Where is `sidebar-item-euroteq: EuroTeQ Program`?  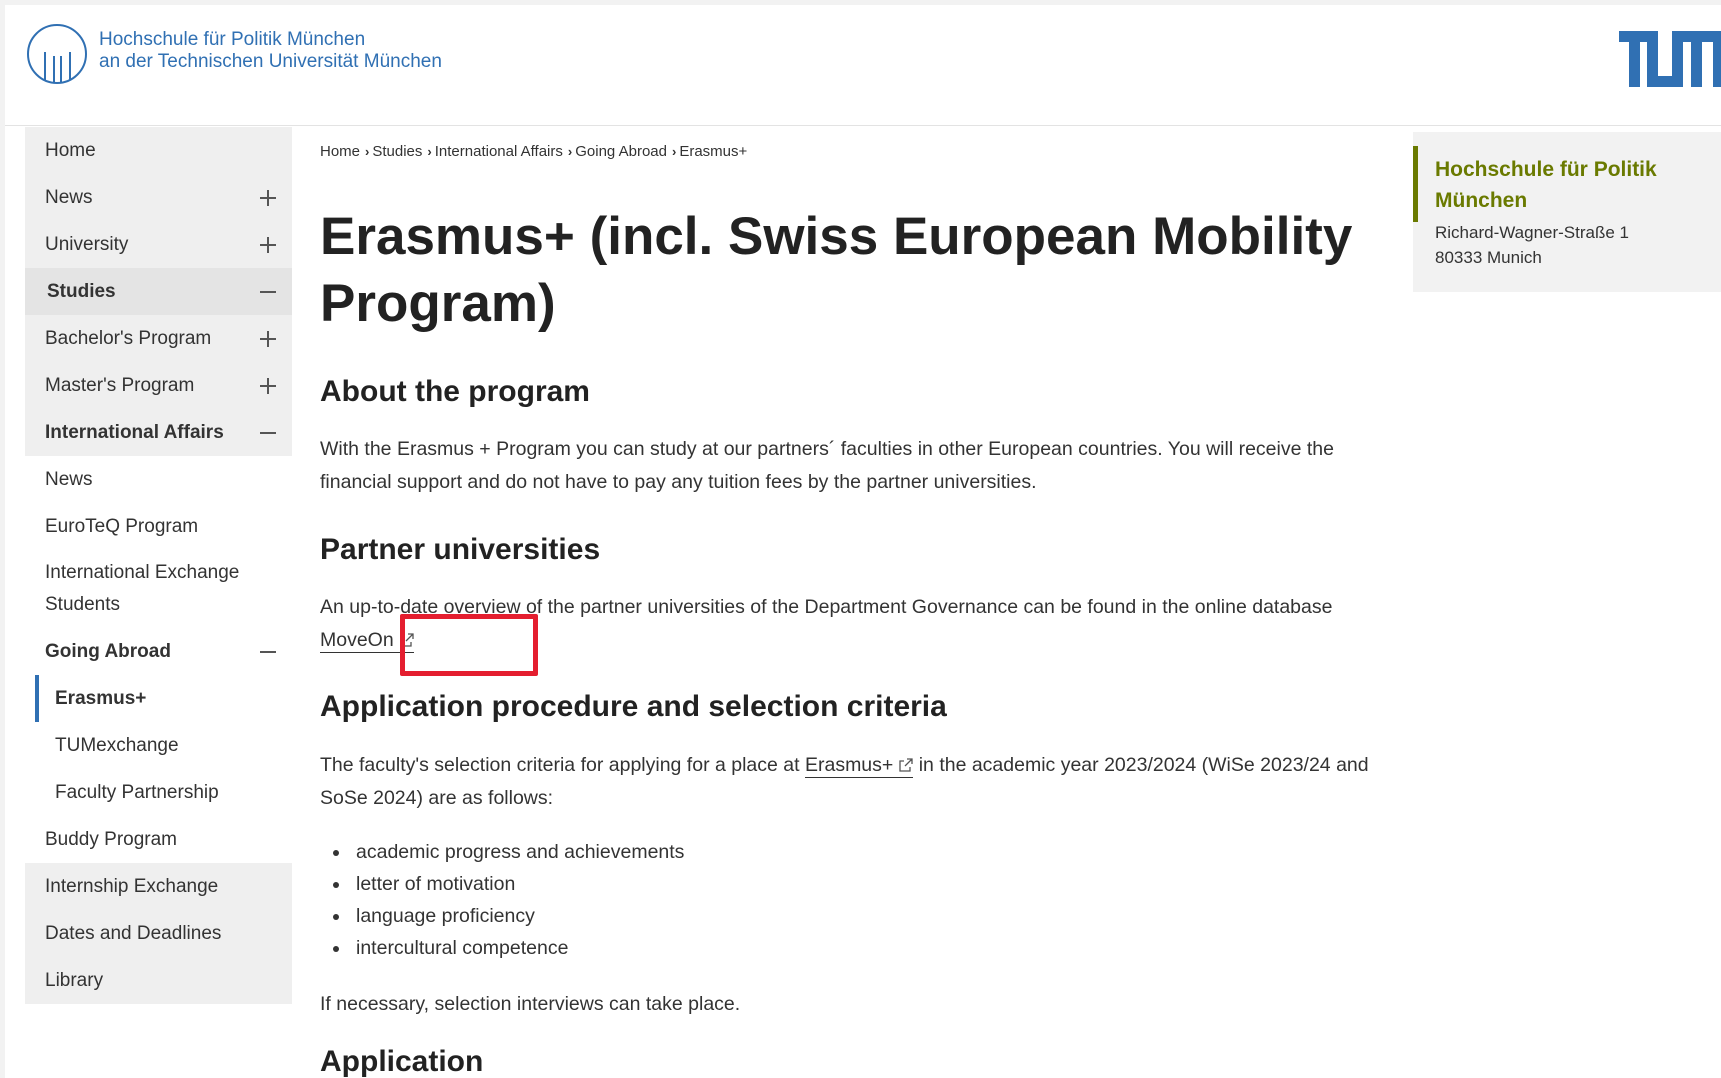
sidebar-item-euroteq: EuroTeQ Program is located at coordinates (158, 526).